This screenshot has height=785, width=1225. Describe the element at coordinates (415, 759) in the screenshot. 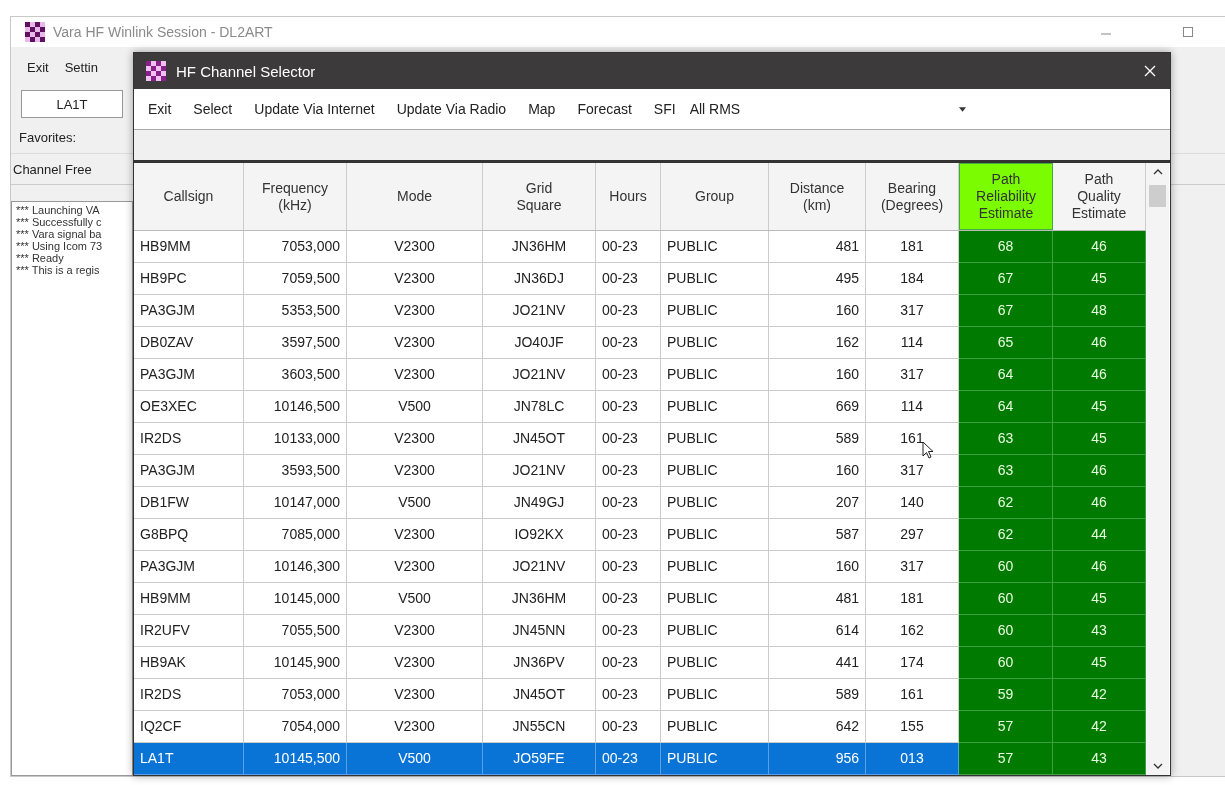

I see `table-cell: V500` at that location.